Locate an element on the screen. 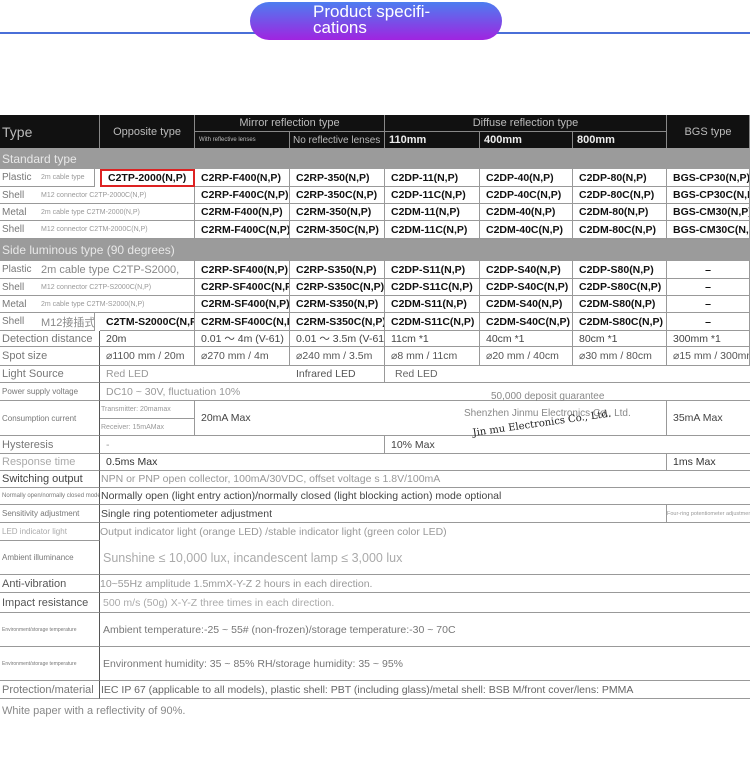 The image size is (750, 766). switching-label: Switching output is located at coordinates (50, 479).